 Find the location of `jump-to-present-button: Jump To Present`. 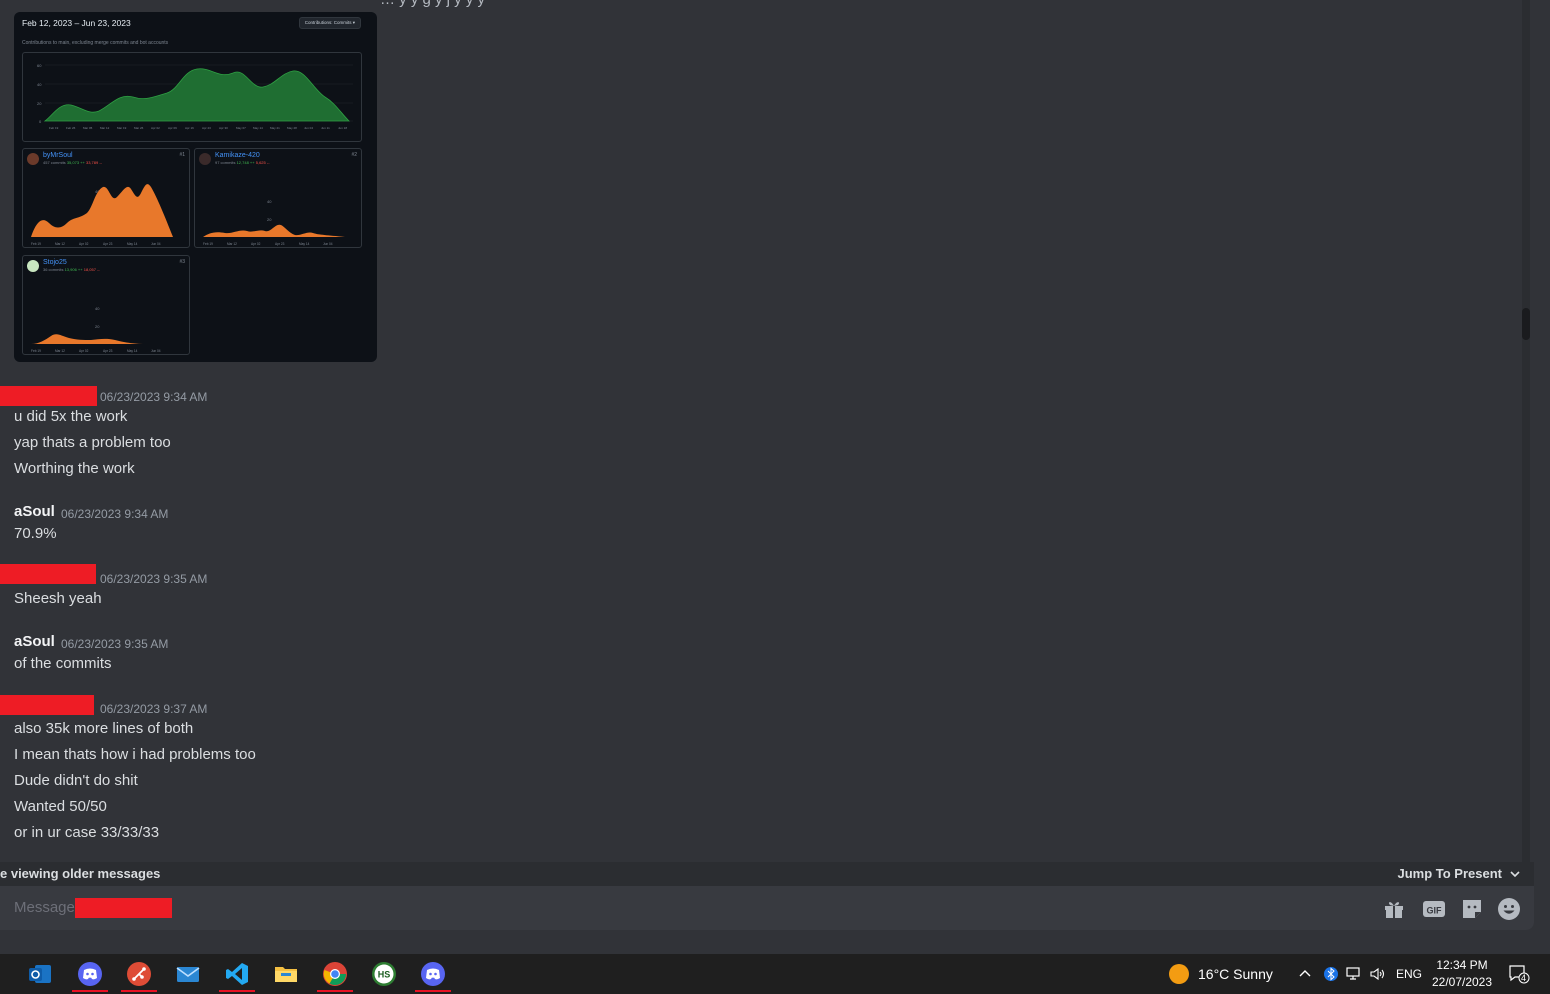

jump-to-present-button: Jump To Present is located at coordinates (1458, 873).